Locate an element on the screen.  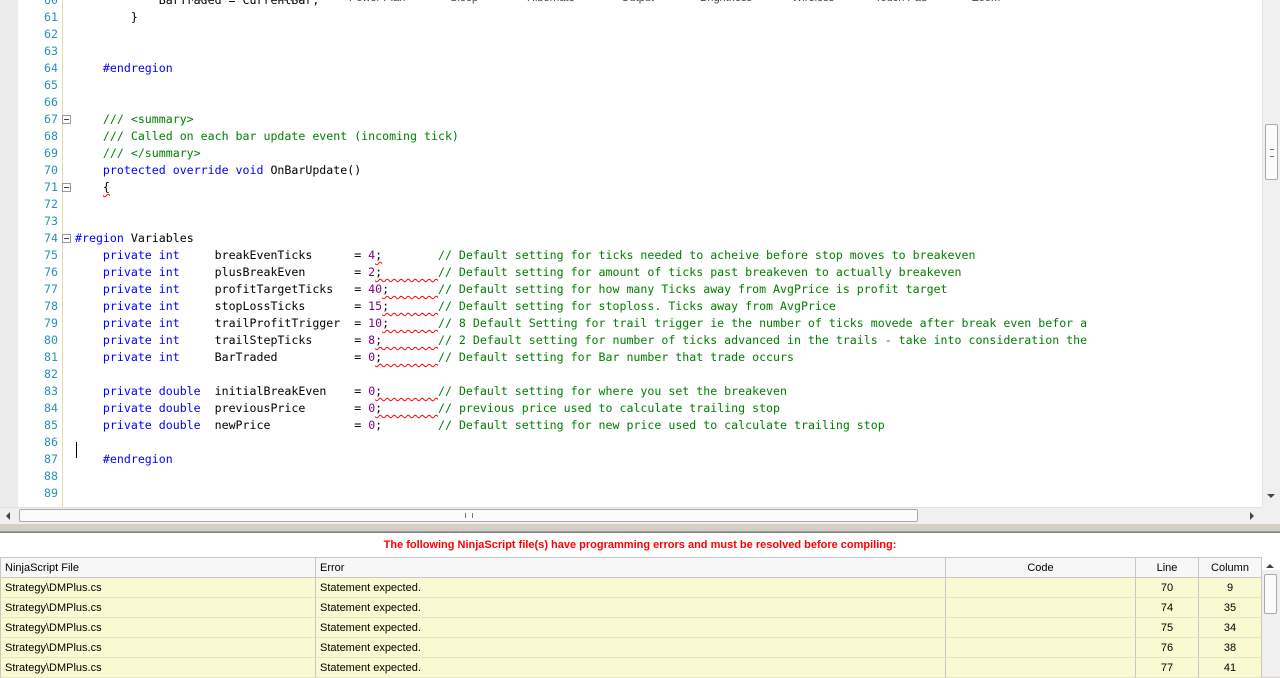
editor-horizontal-scrollbar is located at coordinates (631, 515).